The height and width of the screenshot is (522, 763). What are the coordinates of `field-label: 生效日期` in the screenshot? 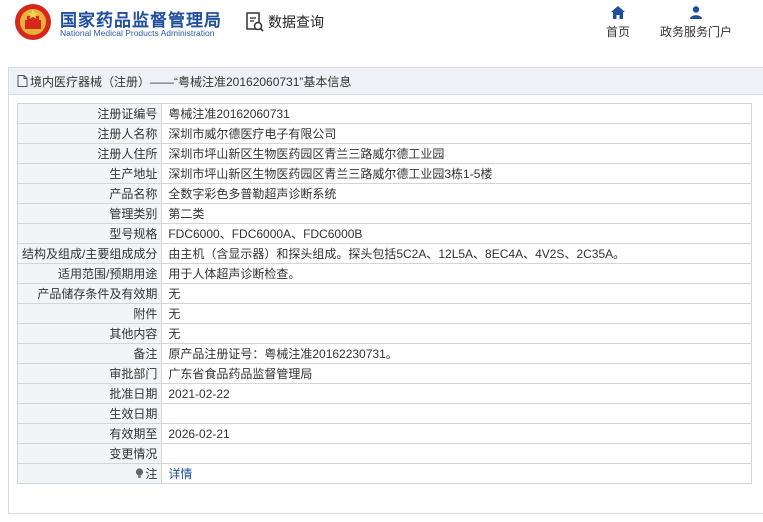 It's located at (89, 413).